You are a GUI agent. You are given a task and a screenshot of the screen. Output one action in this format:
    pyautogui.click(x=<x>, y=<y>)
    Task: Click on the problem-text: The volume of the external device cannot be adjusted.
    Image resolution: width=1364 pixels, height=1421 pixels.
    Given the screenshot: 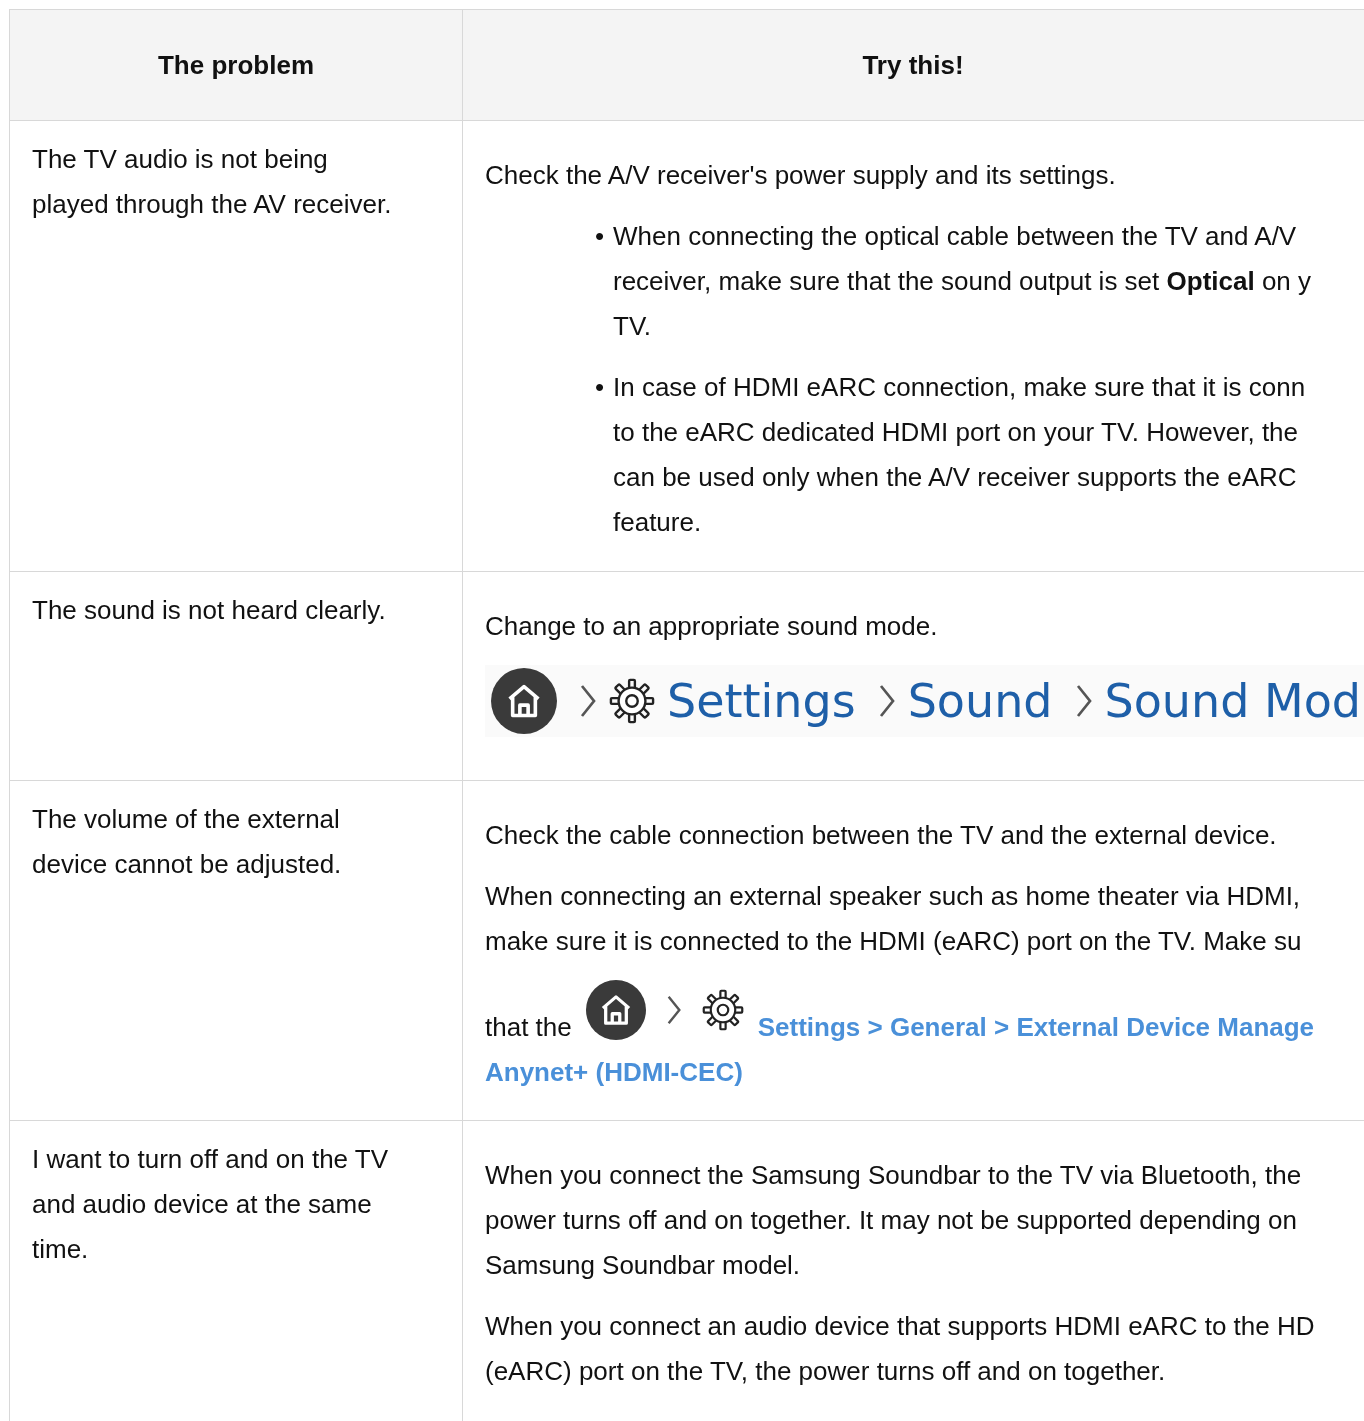 What is the action you would take?
    pyautogui.click(x=187, y=842)
    